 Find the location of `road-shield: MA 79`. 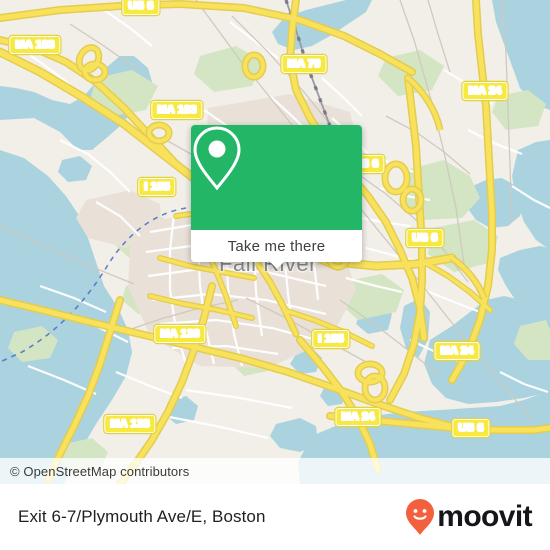

road-shield: MA 79 is located at coordinates (304, 64).